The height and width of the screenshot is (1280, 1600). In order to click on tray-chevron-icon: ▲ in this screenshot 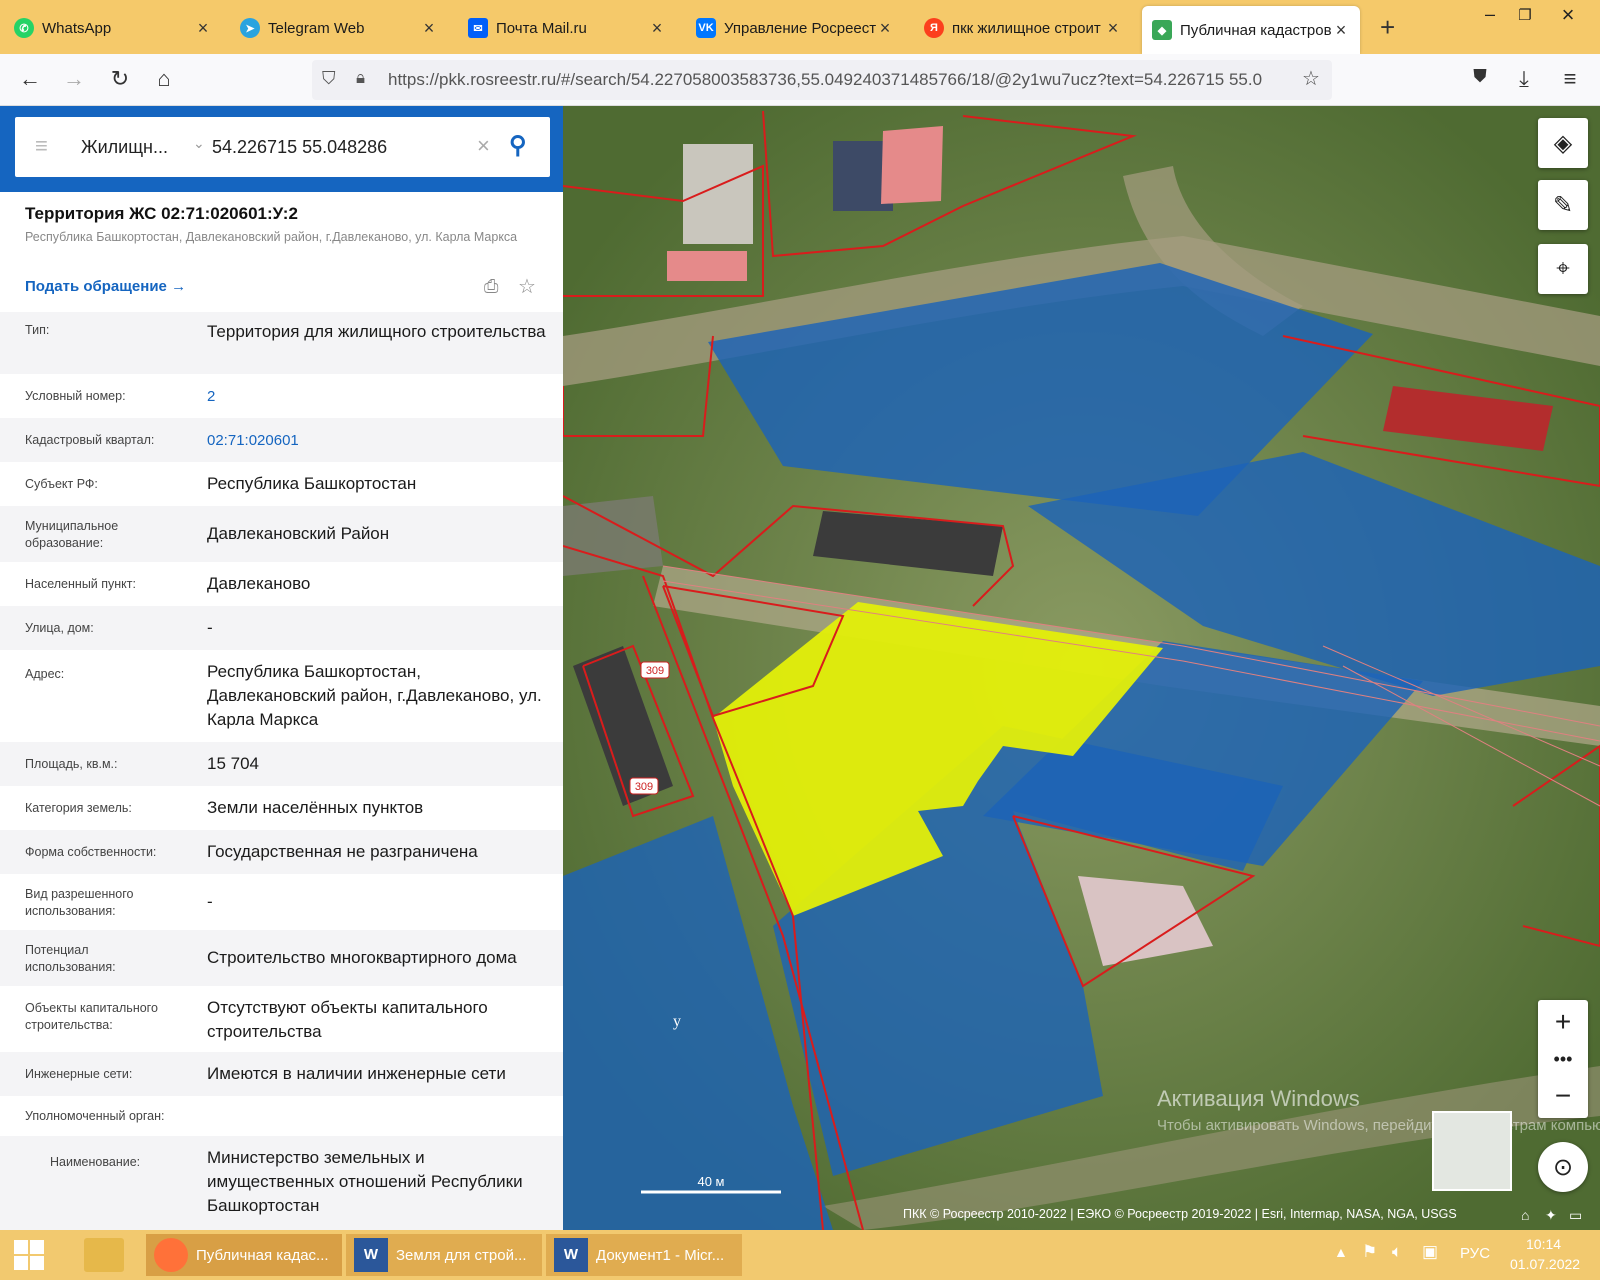, I will do `click(1341, 1252)`.